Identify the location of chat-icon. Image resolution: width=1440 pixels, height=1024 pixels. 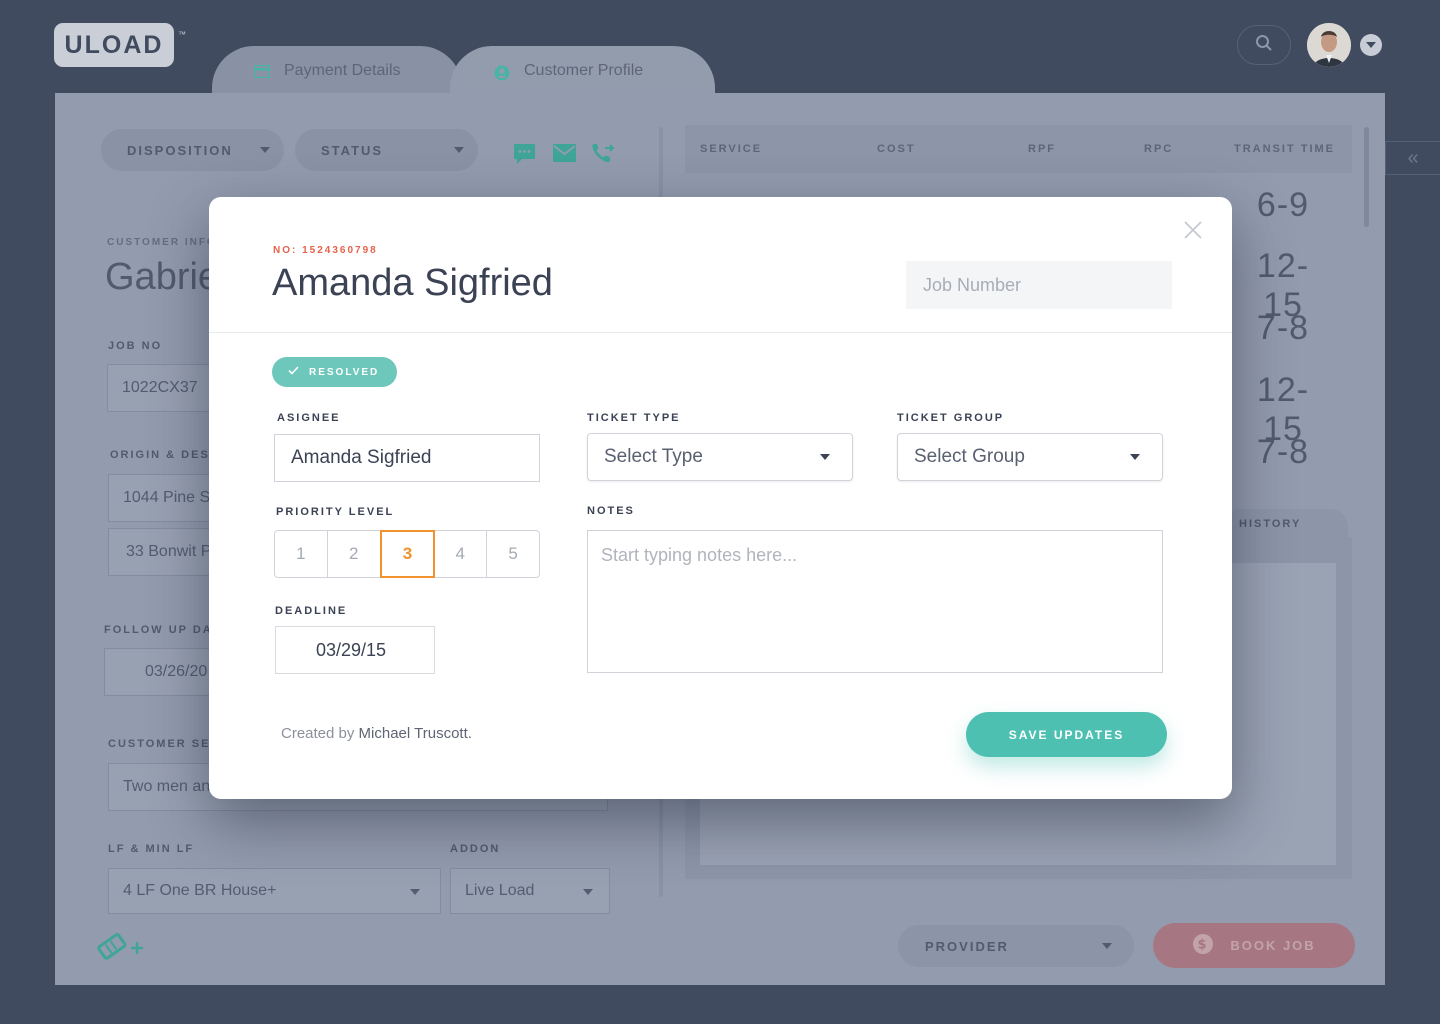
(524, 156).